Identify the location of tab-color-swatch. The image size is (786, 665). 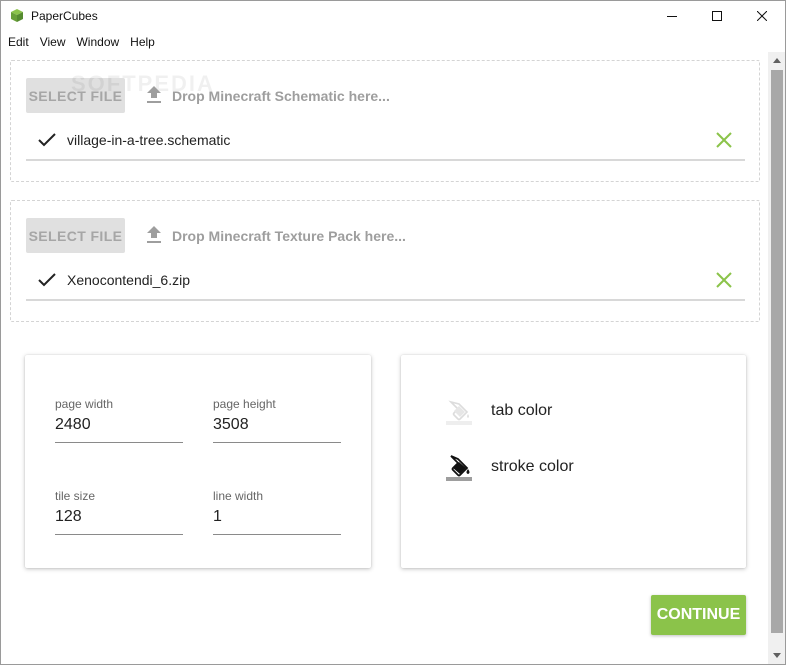
(459, 423).